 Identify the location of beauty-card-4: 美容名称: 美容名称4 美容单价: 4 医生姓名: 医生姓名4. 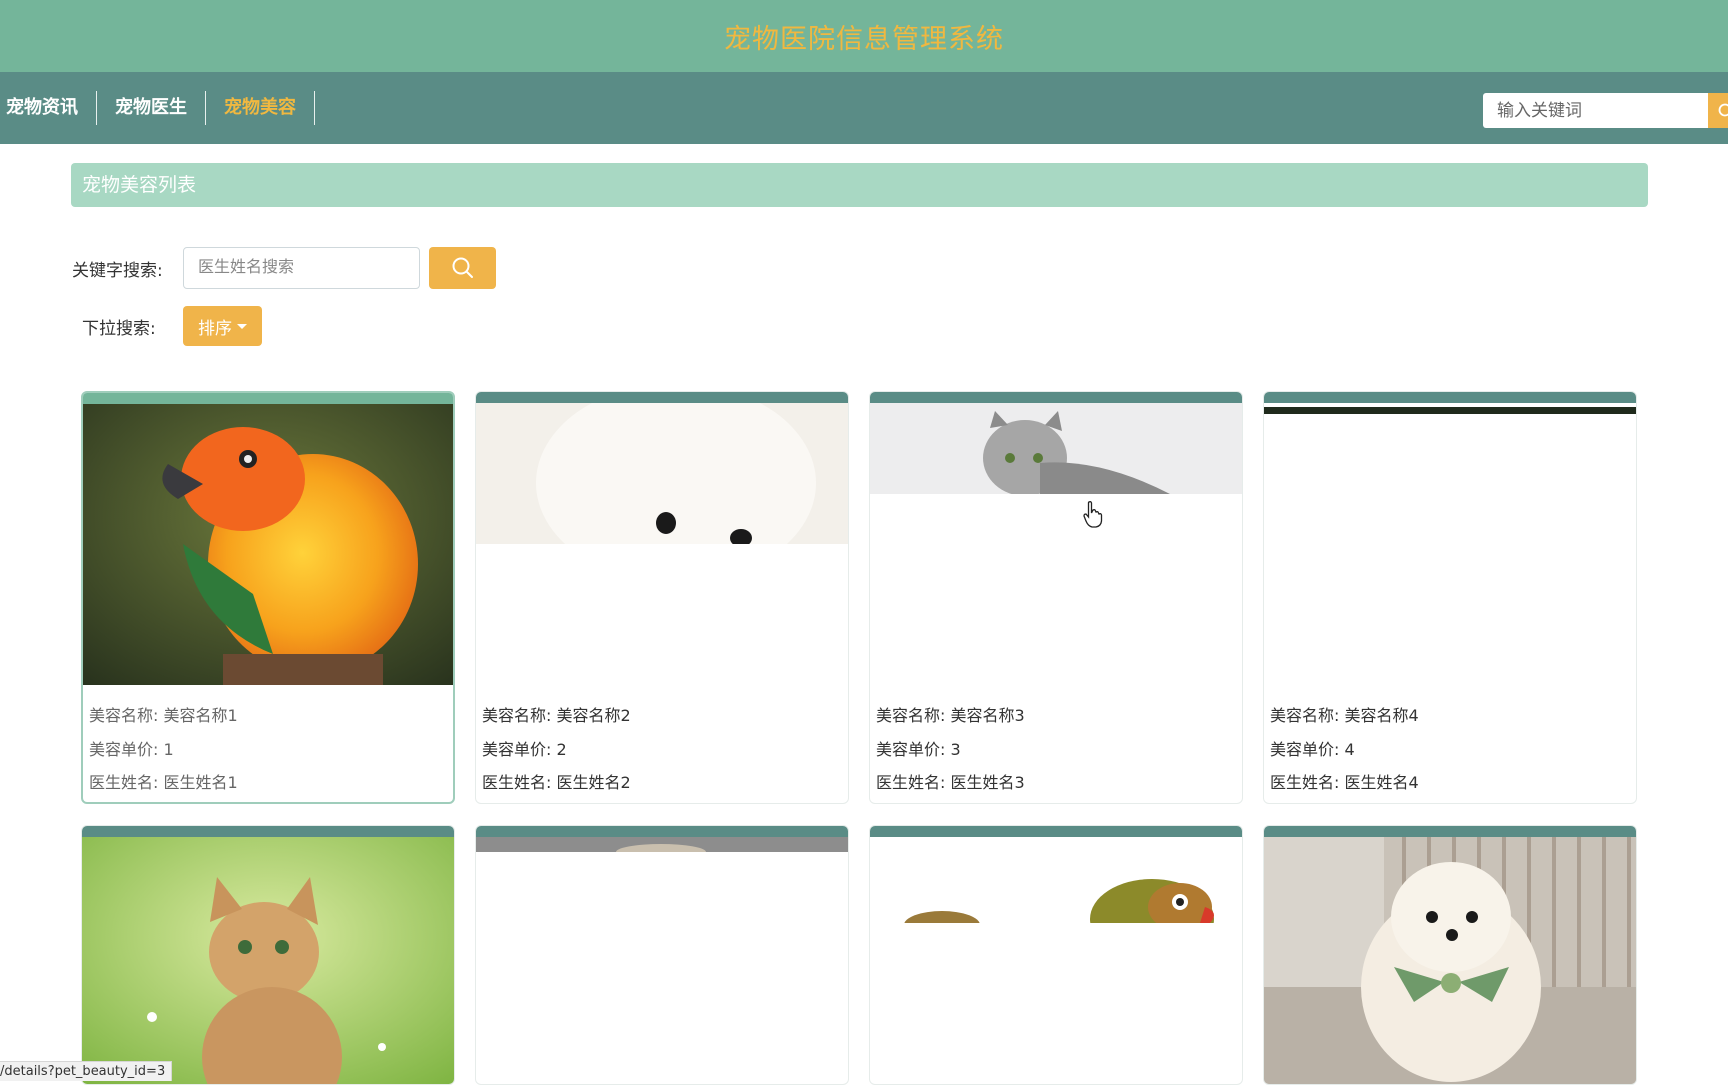
(1450, 597).